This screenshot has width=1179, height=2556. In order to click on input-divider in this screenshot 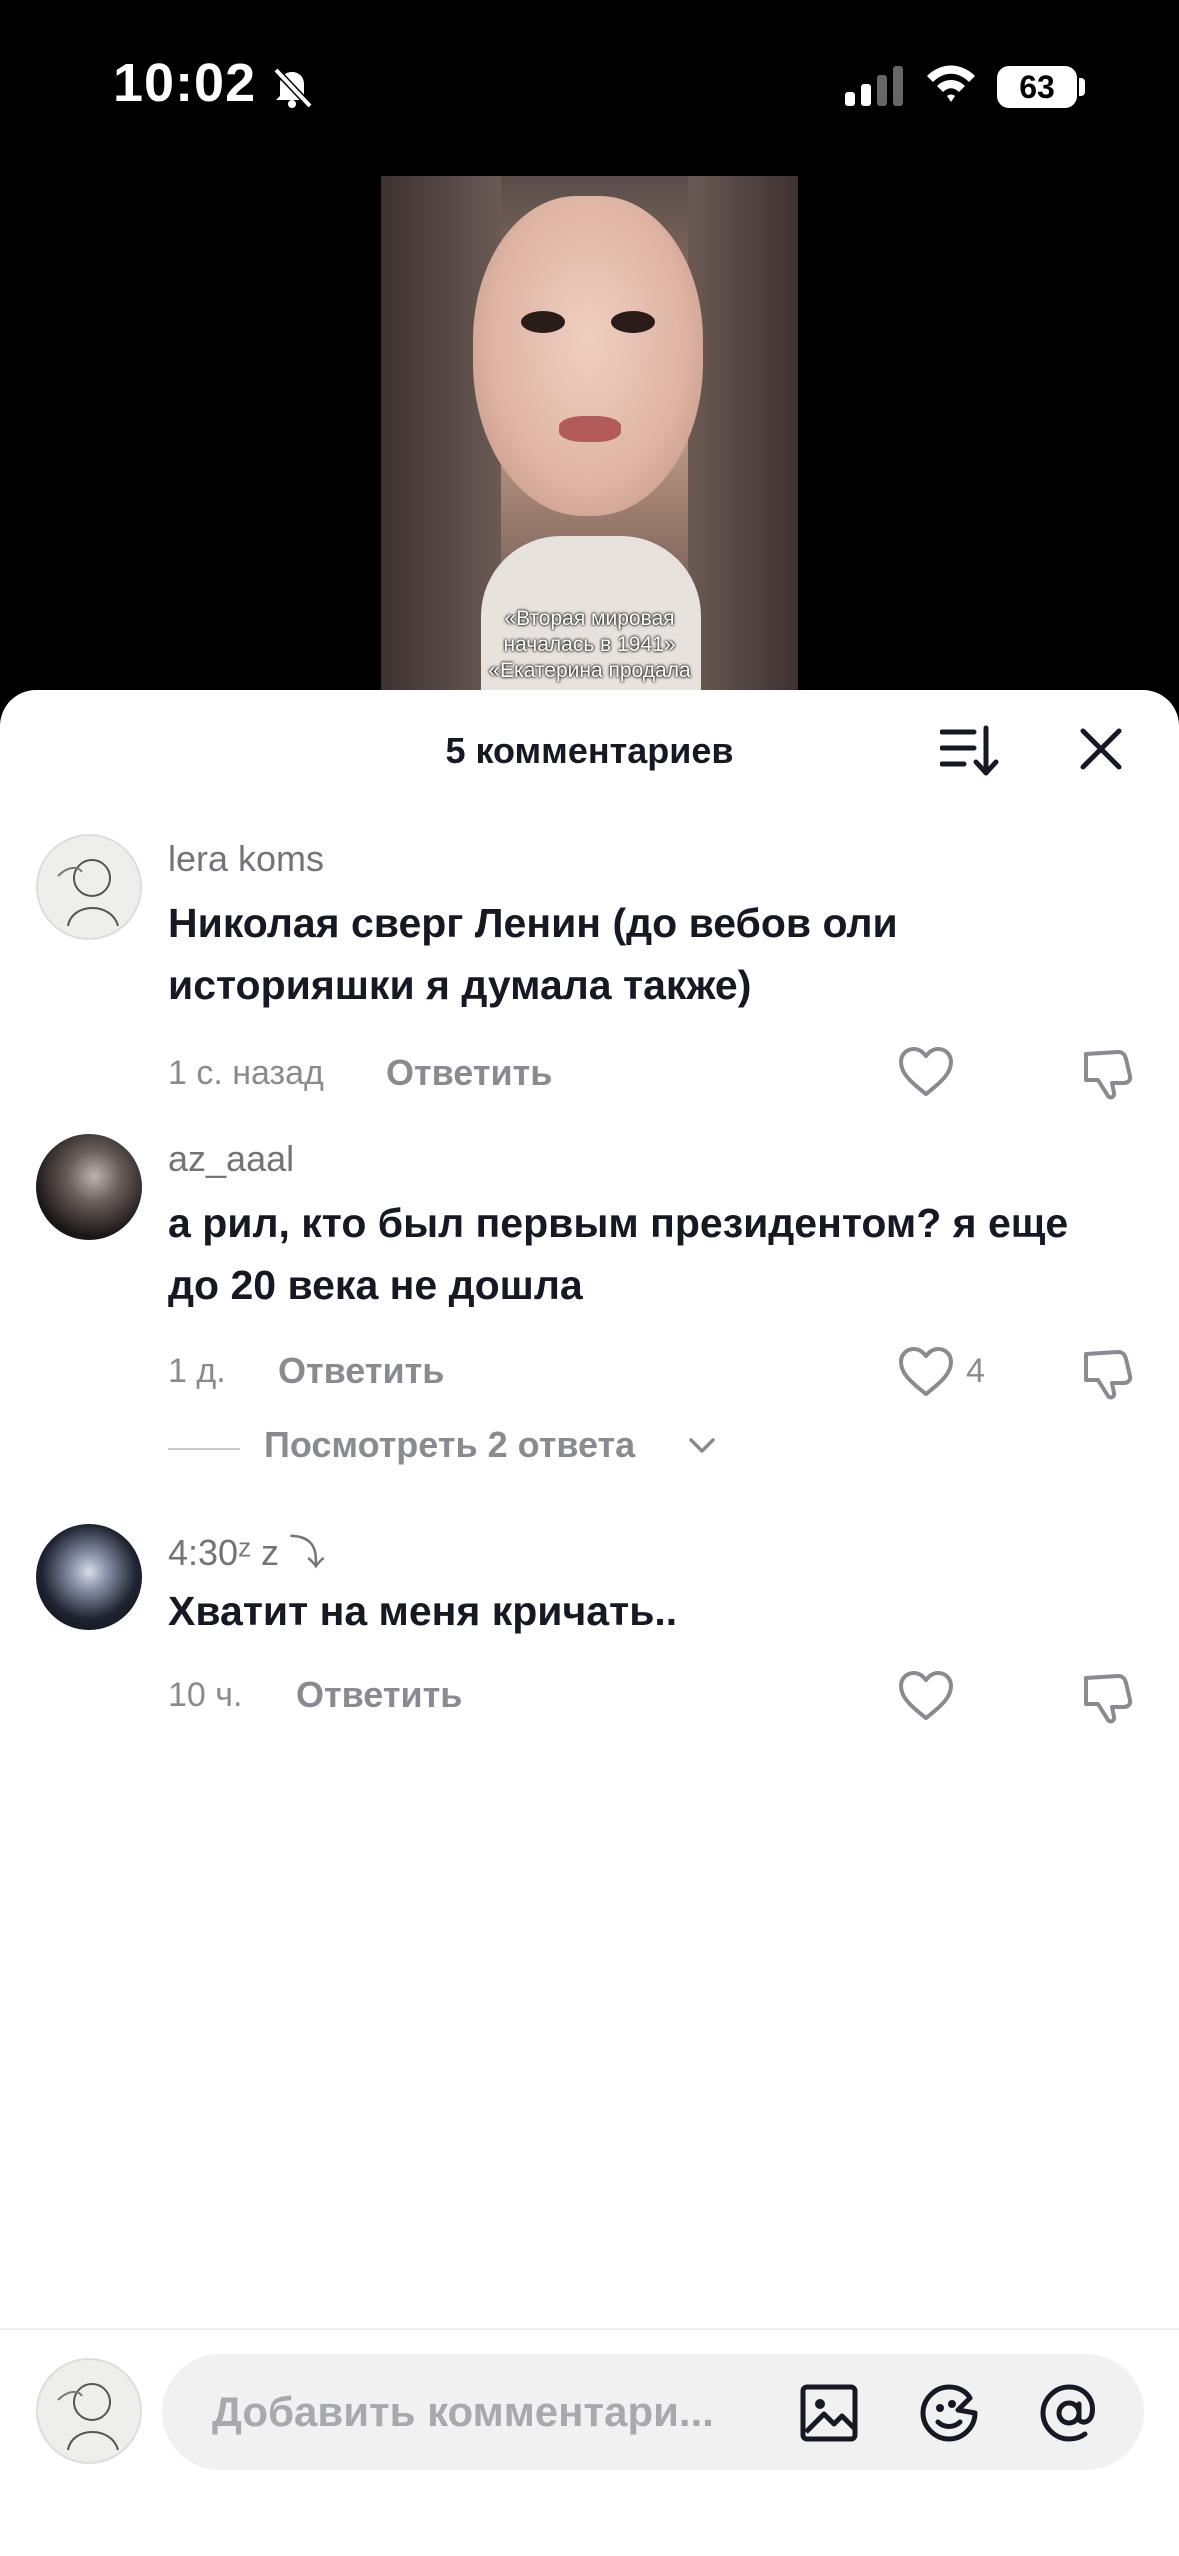, I will do `click(589, 2329)`.